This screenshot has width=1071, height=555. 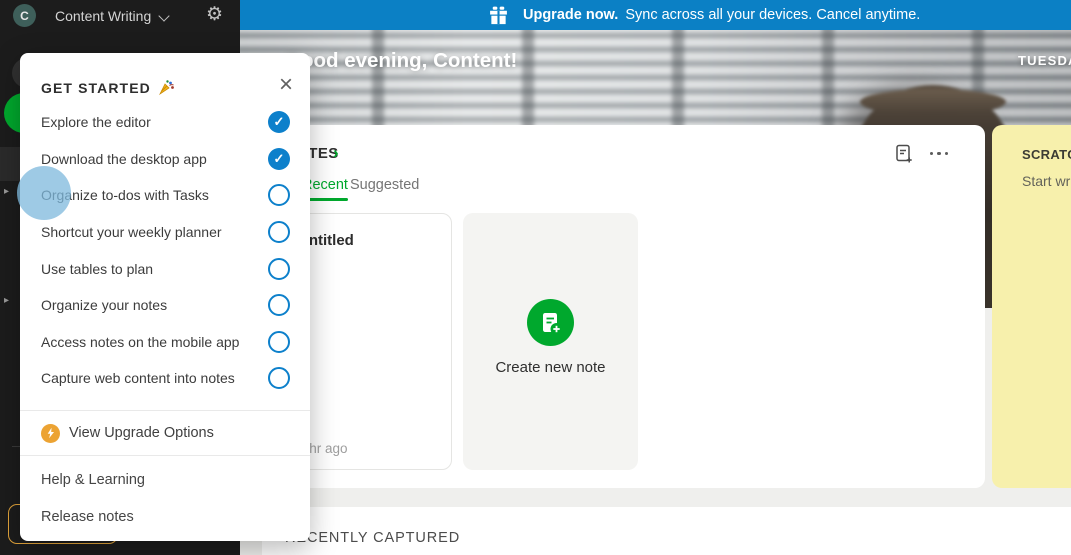 I want to click on recently-captured-title: RECENTLY CAPTURED, so click(x=373, y=538).